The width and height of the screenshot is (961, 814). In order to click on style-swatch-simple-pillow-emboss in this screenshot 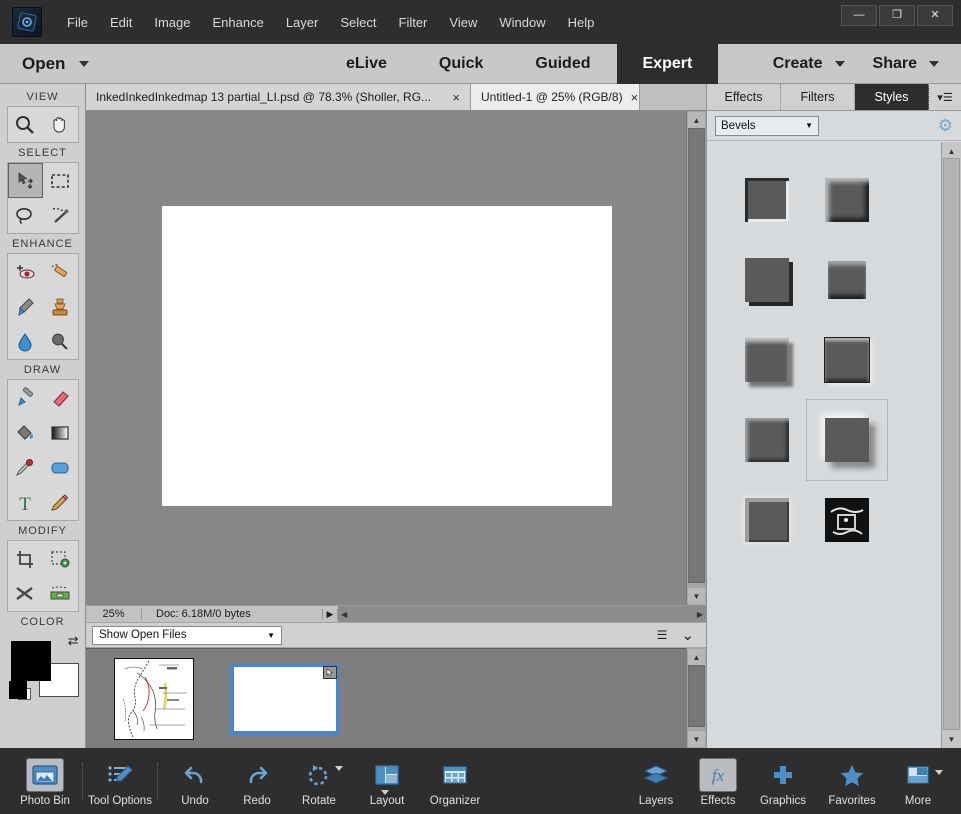, I will do `click(847, 360)`.